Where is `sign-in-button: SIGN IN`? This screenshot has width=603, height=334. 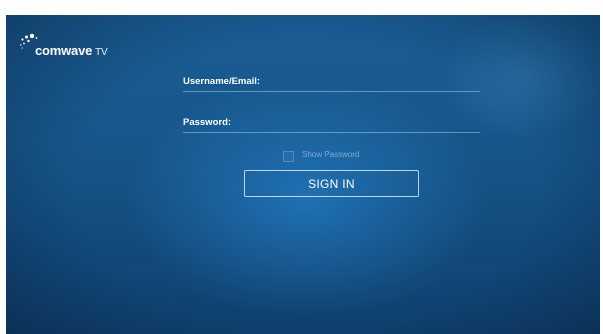
sign-in-button: SIGN IN is located at coordinates (331, 183).